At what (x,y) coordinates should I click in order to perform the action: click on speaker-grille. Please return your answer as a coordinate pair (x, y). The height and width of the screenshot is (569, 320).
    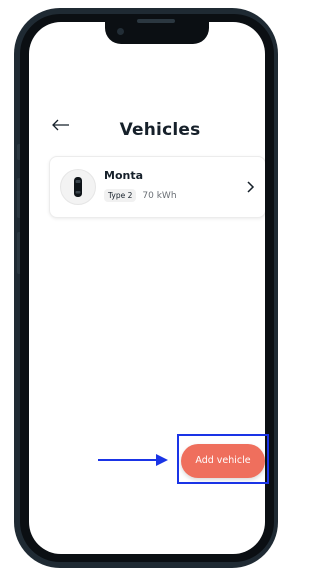
    Looking at the image, I should click on (156, 21).